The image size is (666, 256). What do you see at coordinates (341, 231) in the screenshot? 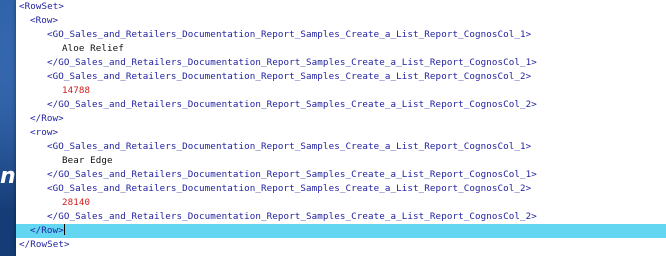
I see `xml-line-row-close-current: </Row>` at bounding box center [341, 231].